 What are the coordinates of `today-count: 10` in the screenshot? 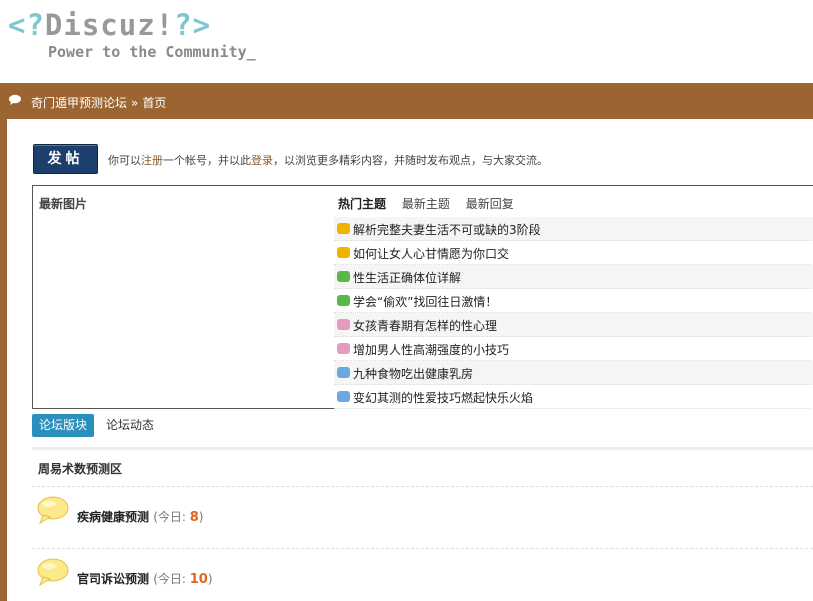 It's located at (198, 579).